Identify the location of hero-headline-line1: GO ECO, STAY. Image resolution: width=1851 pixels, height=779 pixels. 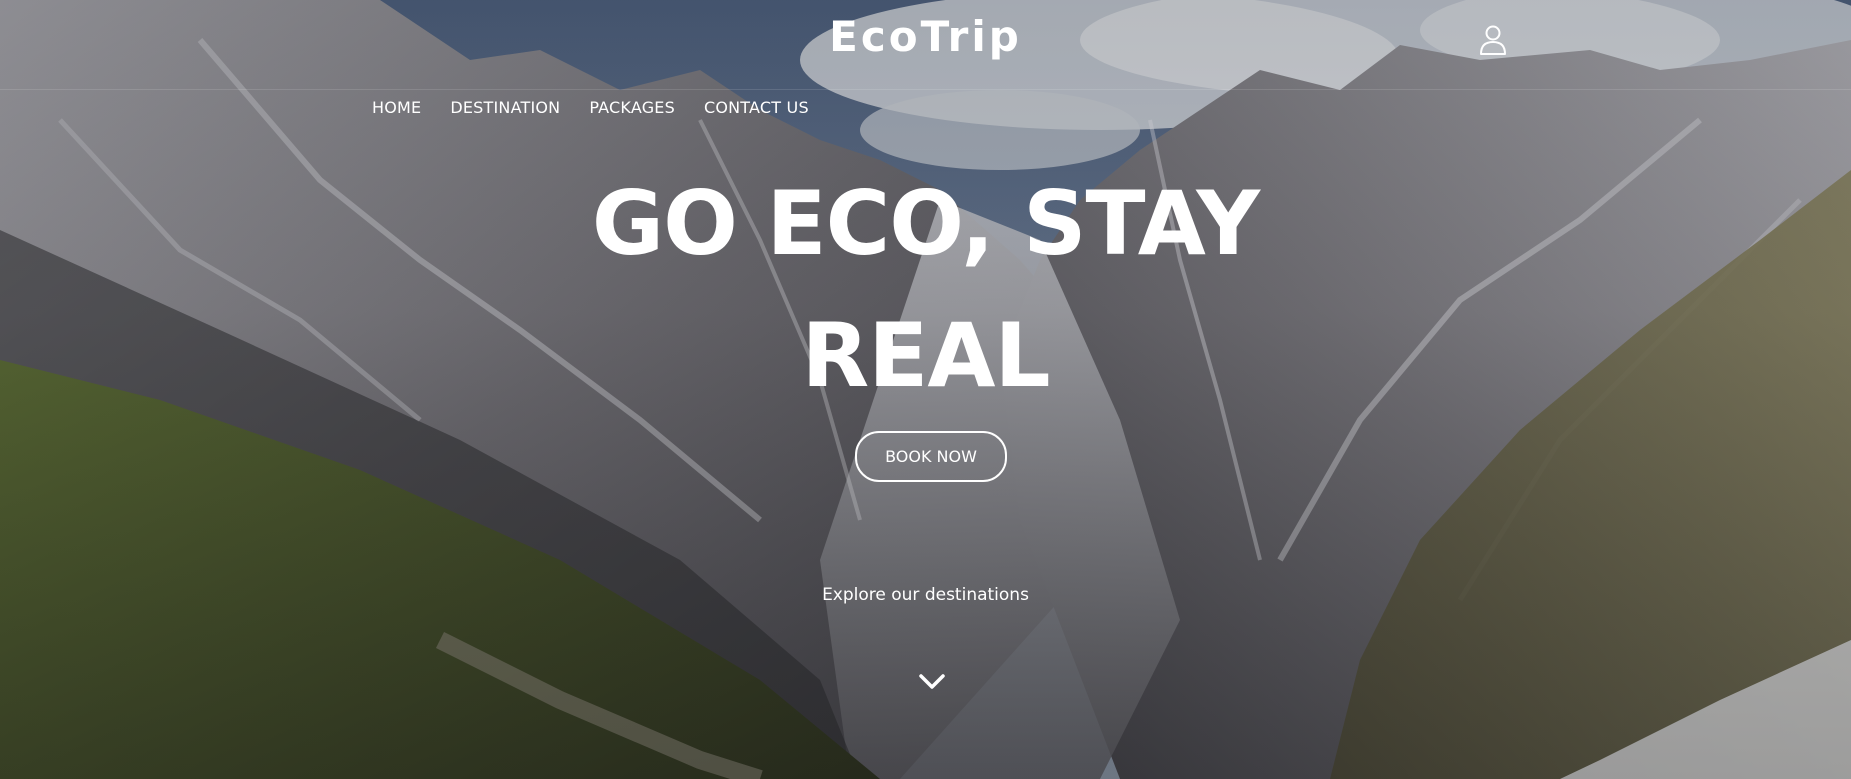
(925, 223).